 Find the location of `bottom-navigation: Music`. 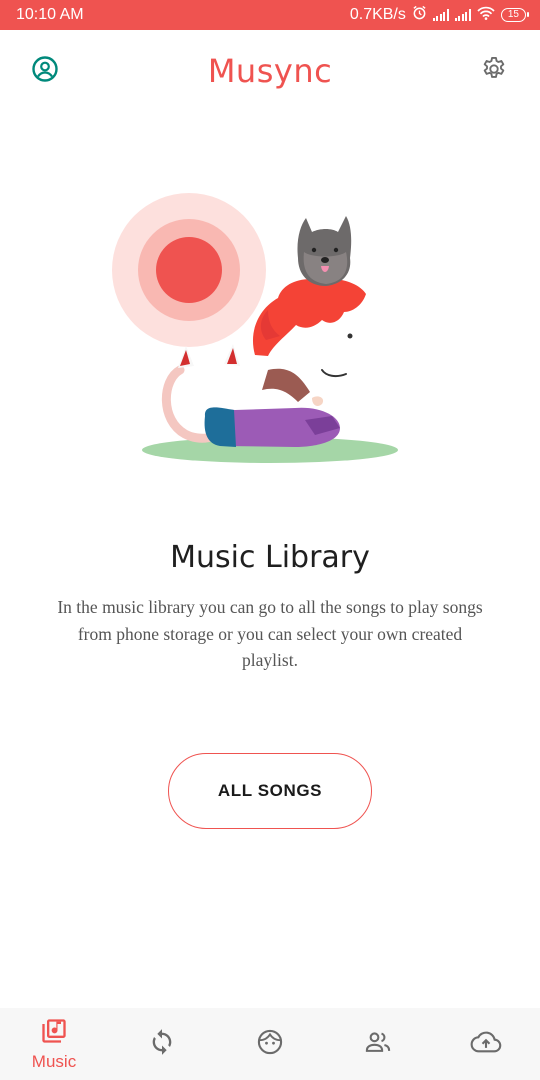

bottom-navigation: Music is located at coordinates (270, 1044).